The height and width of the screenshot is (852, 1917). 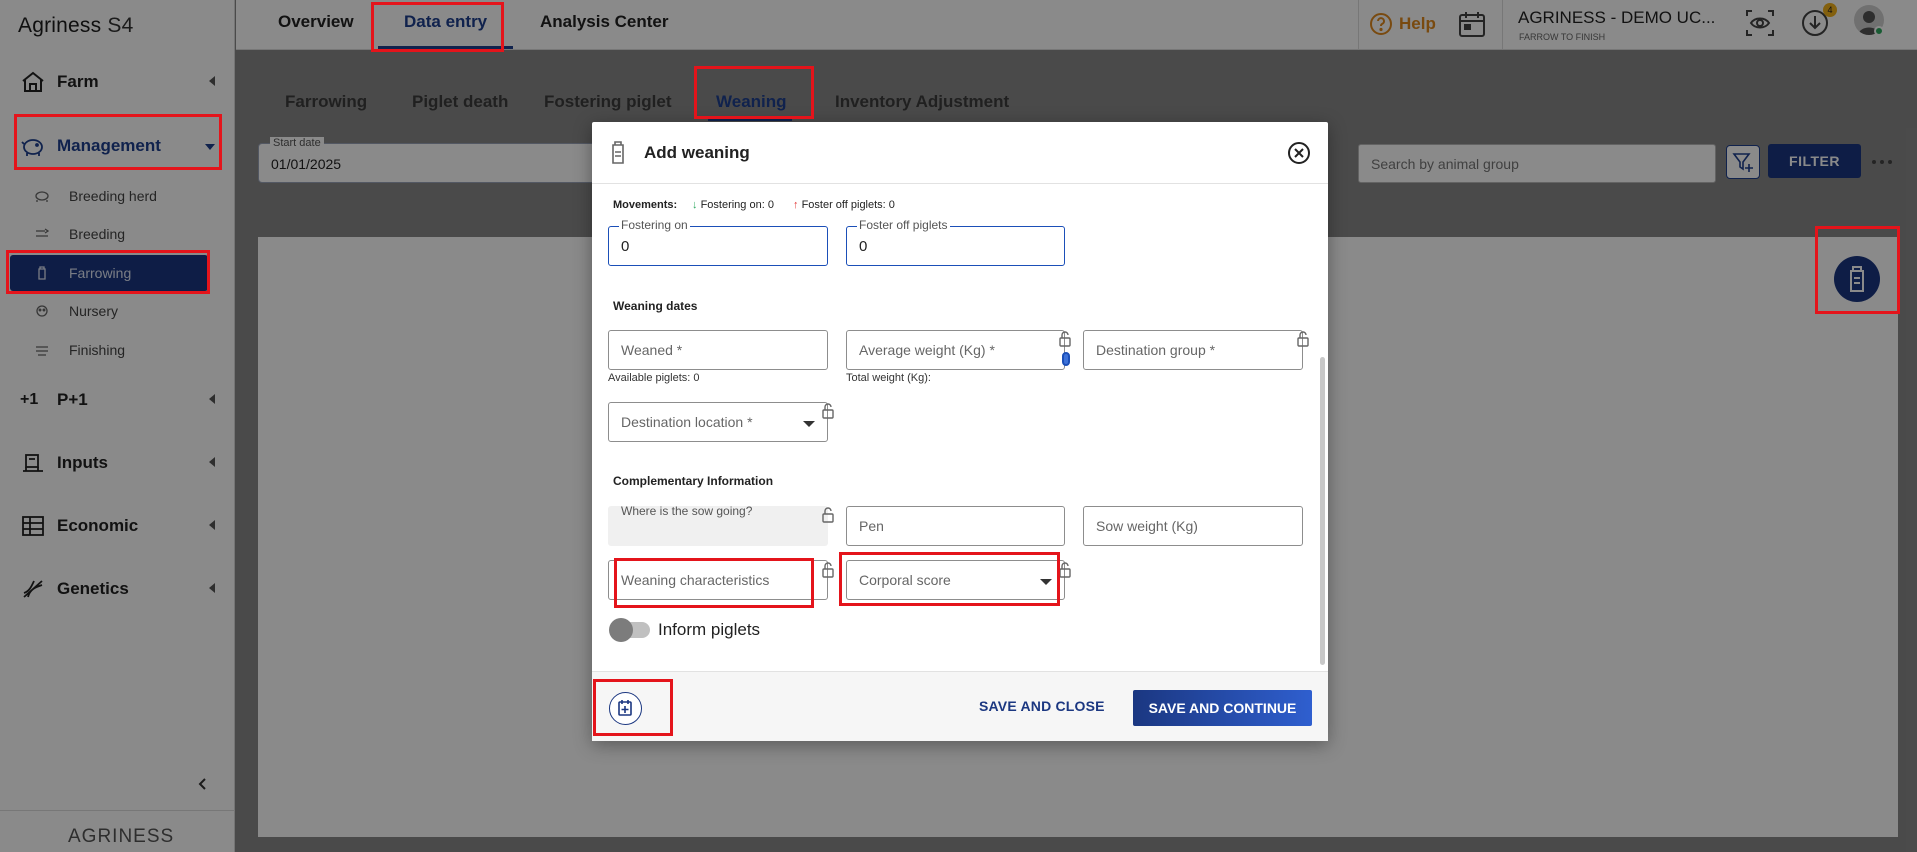 I want to click on destination-location-select: Destination location *, so click(x=718, y=422).